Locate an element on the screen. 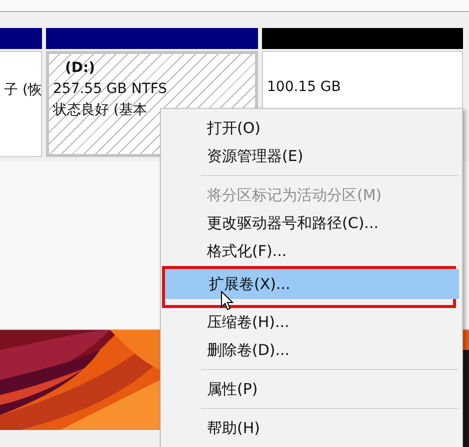 This screenshot has width=469, height=447. menu-item: 帮助(H) is located at coordinates (311, 428).